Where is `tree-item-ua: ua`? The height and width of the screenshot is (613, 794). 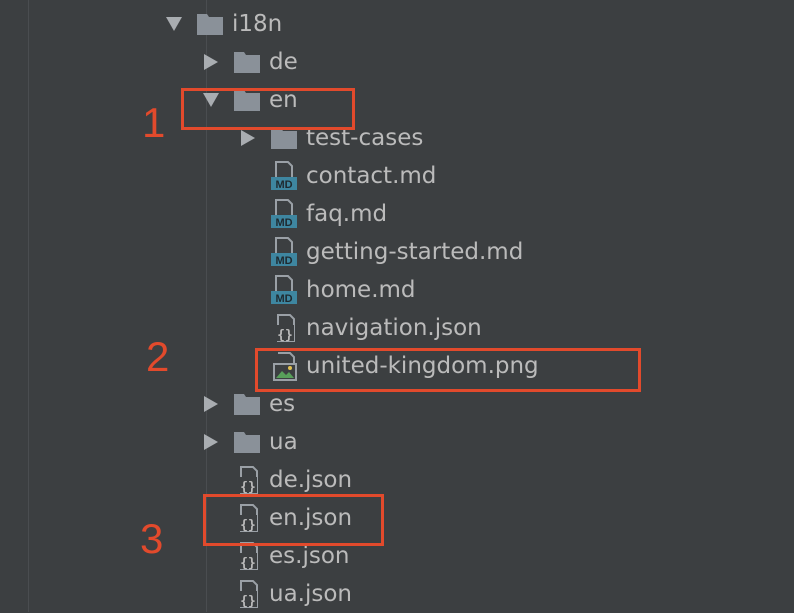 tree-item-ua: ua is located at coordinates (248, 442).